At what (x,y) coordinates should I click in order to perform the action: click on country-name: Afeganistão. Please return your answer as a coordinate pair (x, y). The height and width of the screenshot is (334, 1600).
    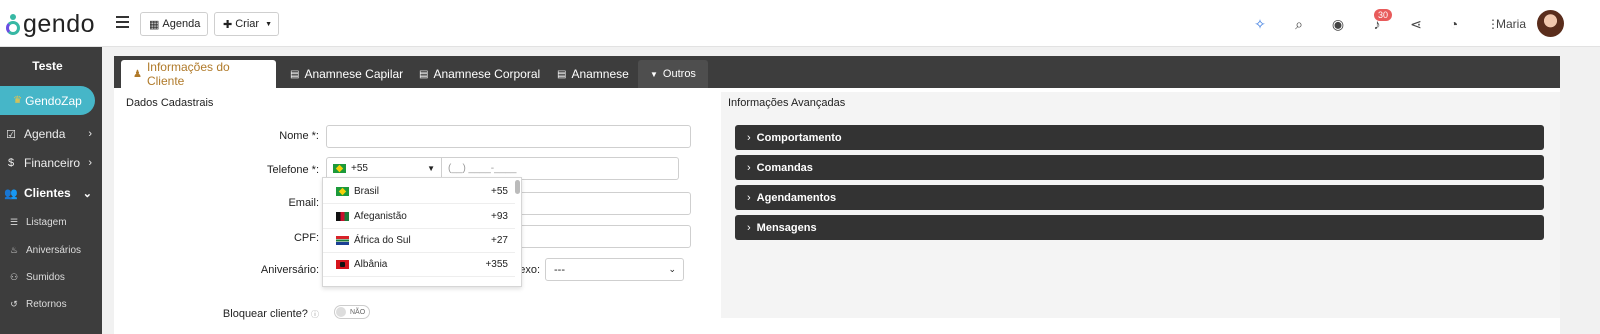
    Looking at the image, I should click on (380, 216).